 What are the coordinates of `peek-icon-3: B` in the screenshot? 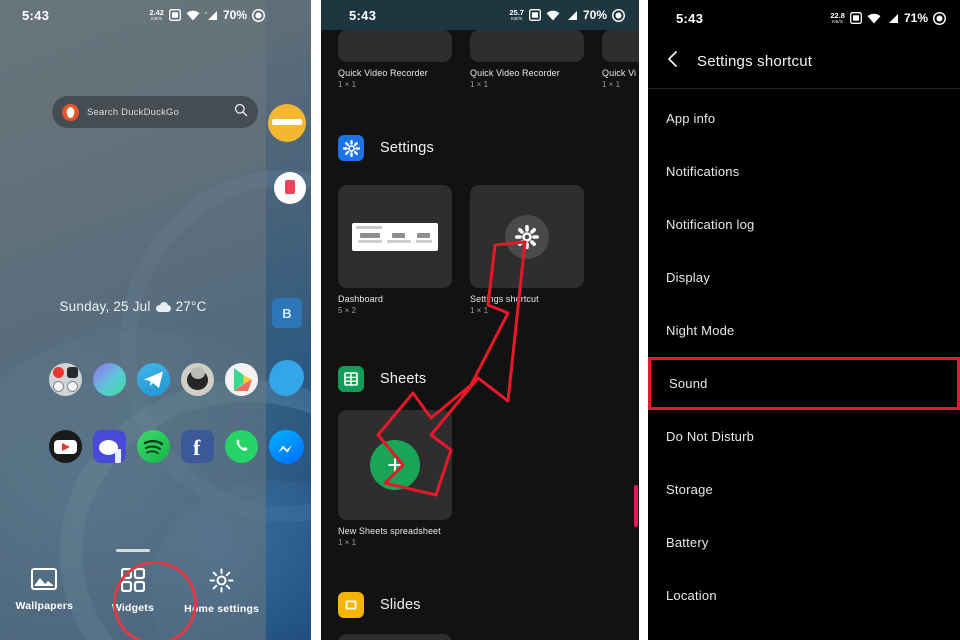 It's located at (287, 313).